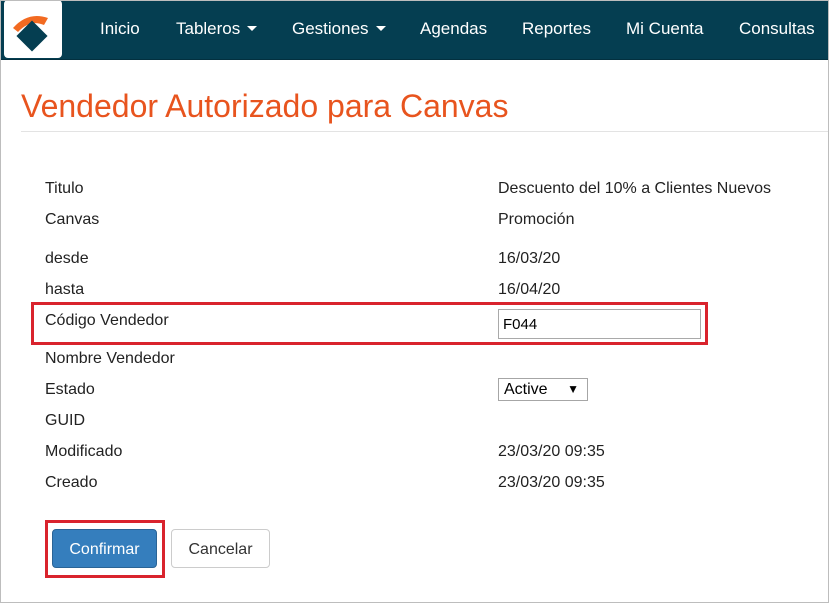  What do you see at coordinates (104, 548) in the screenshot?
I see `confirm-button: Confirmar` at bounding box center [104, 548].